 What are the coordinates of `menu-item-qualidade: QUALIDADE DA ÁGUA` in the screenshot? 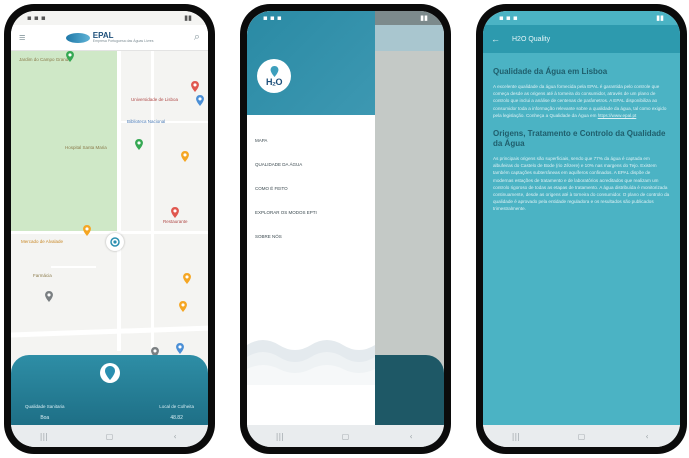 It's located at (310, 173).